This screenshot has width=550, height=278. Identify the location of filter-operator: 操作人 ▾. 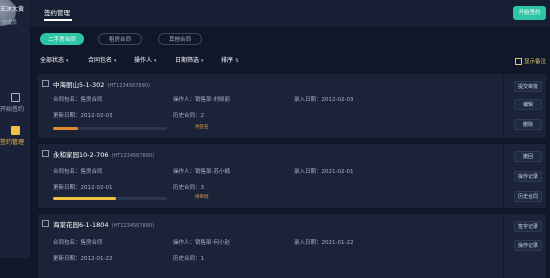
(145, 59).